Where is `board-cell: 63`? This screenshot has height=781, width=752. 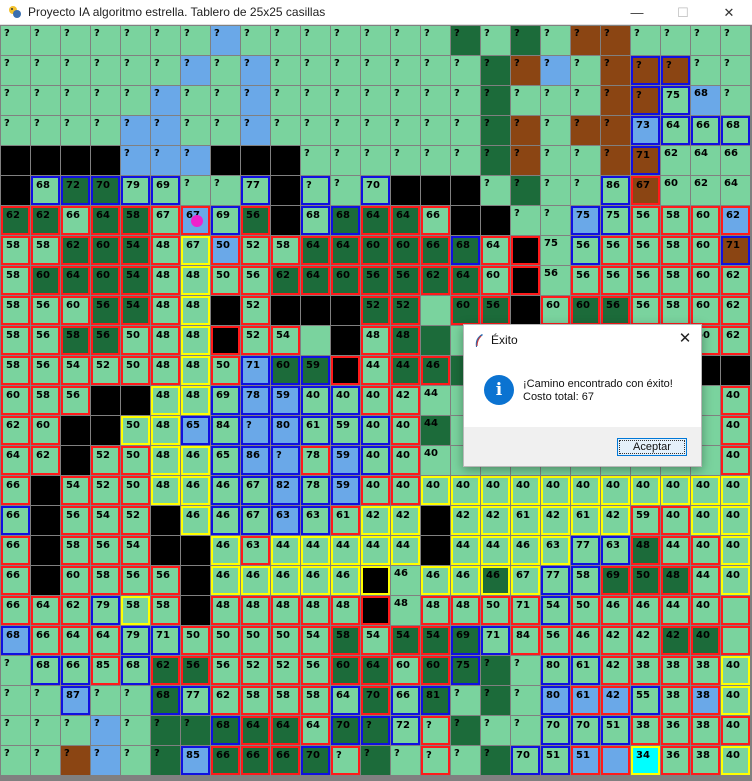
board-cell: 63 is located at coordinates (285, 520).